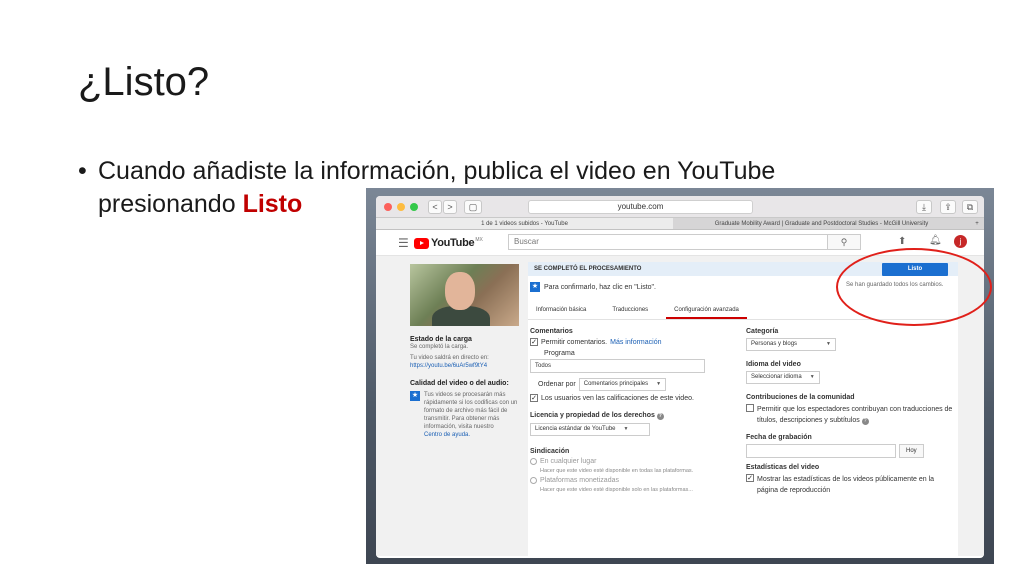 The image size is (1024, 576). What do you see at coordinates (668, 242) in the screenshot?
I see `search-input: Buscar` at bounding box center [668, 242].